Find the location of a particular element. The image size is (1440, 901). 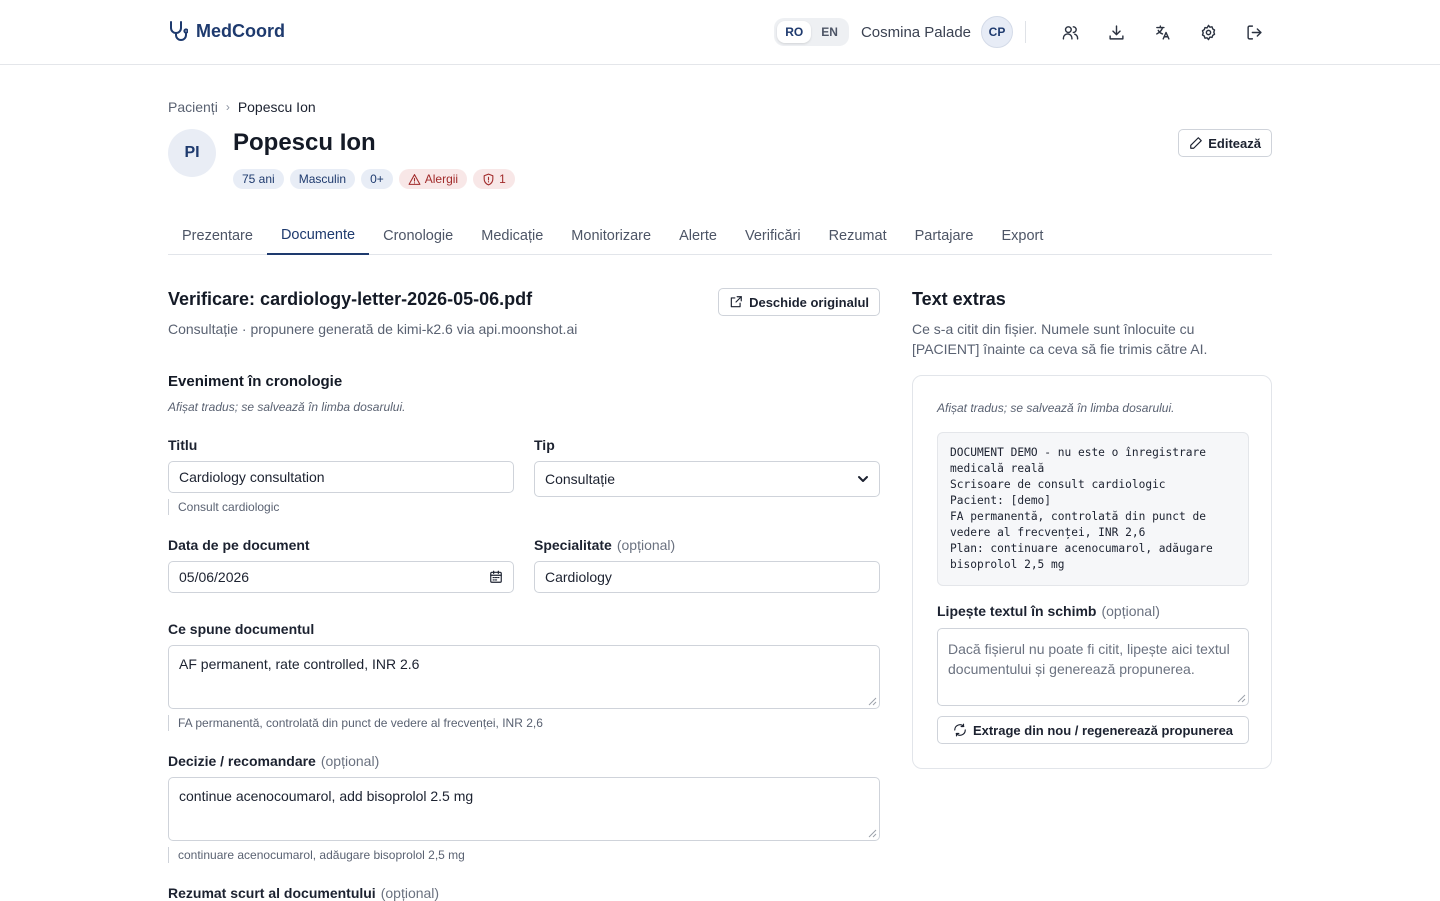

breadcrumb-current: Popescu Ion is located at coordinates (276, 107).